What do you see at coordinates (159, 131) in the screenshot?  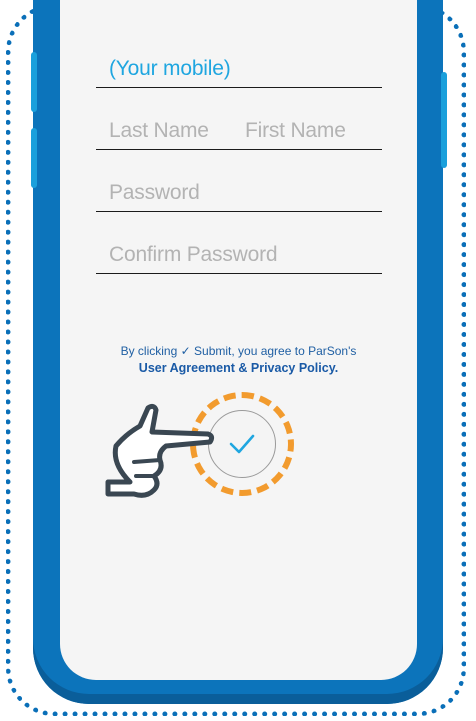 I see `last-name-field: Last Name` at bounding box center [159, 131].